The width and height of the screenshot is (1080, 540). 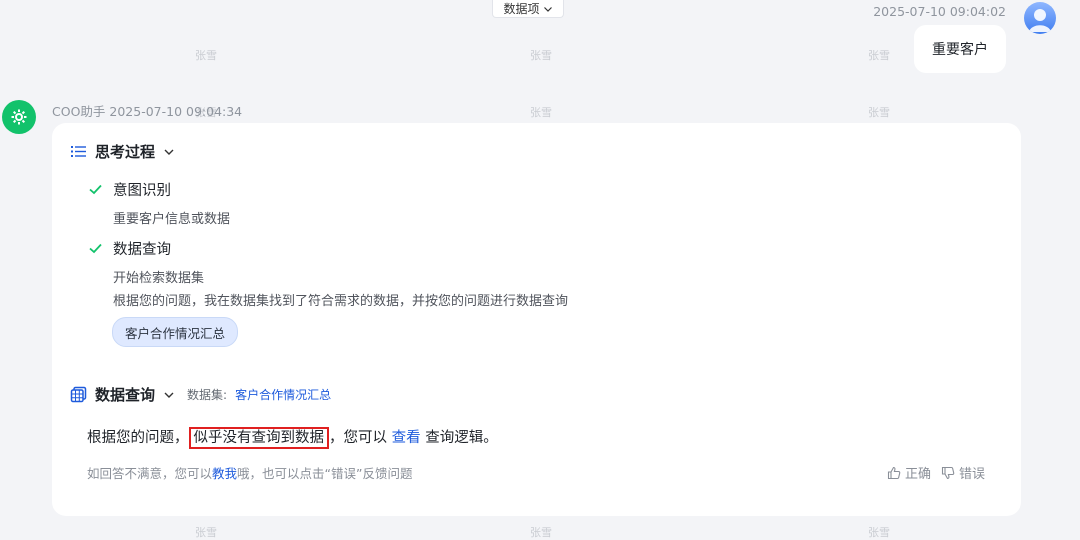 I want to click on step-detail: 重要客户信息或数据, so click(x=172, y=219).